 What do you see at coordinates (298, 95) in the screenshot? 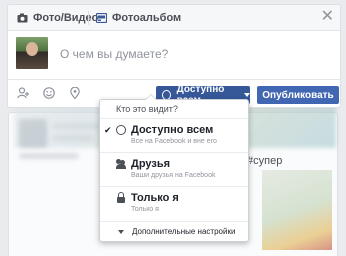
I see `publish-button: Опубликовать` at bounding box center [298, 95].